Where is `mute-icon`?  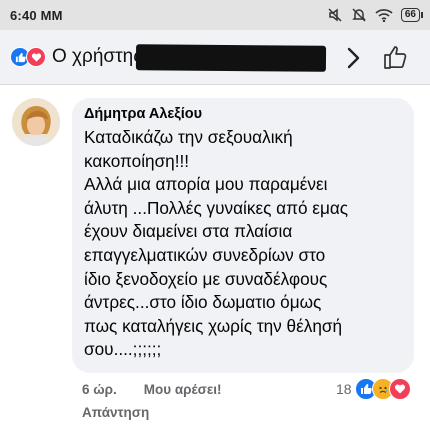
mute-icon is located at coordinates (335, 15).